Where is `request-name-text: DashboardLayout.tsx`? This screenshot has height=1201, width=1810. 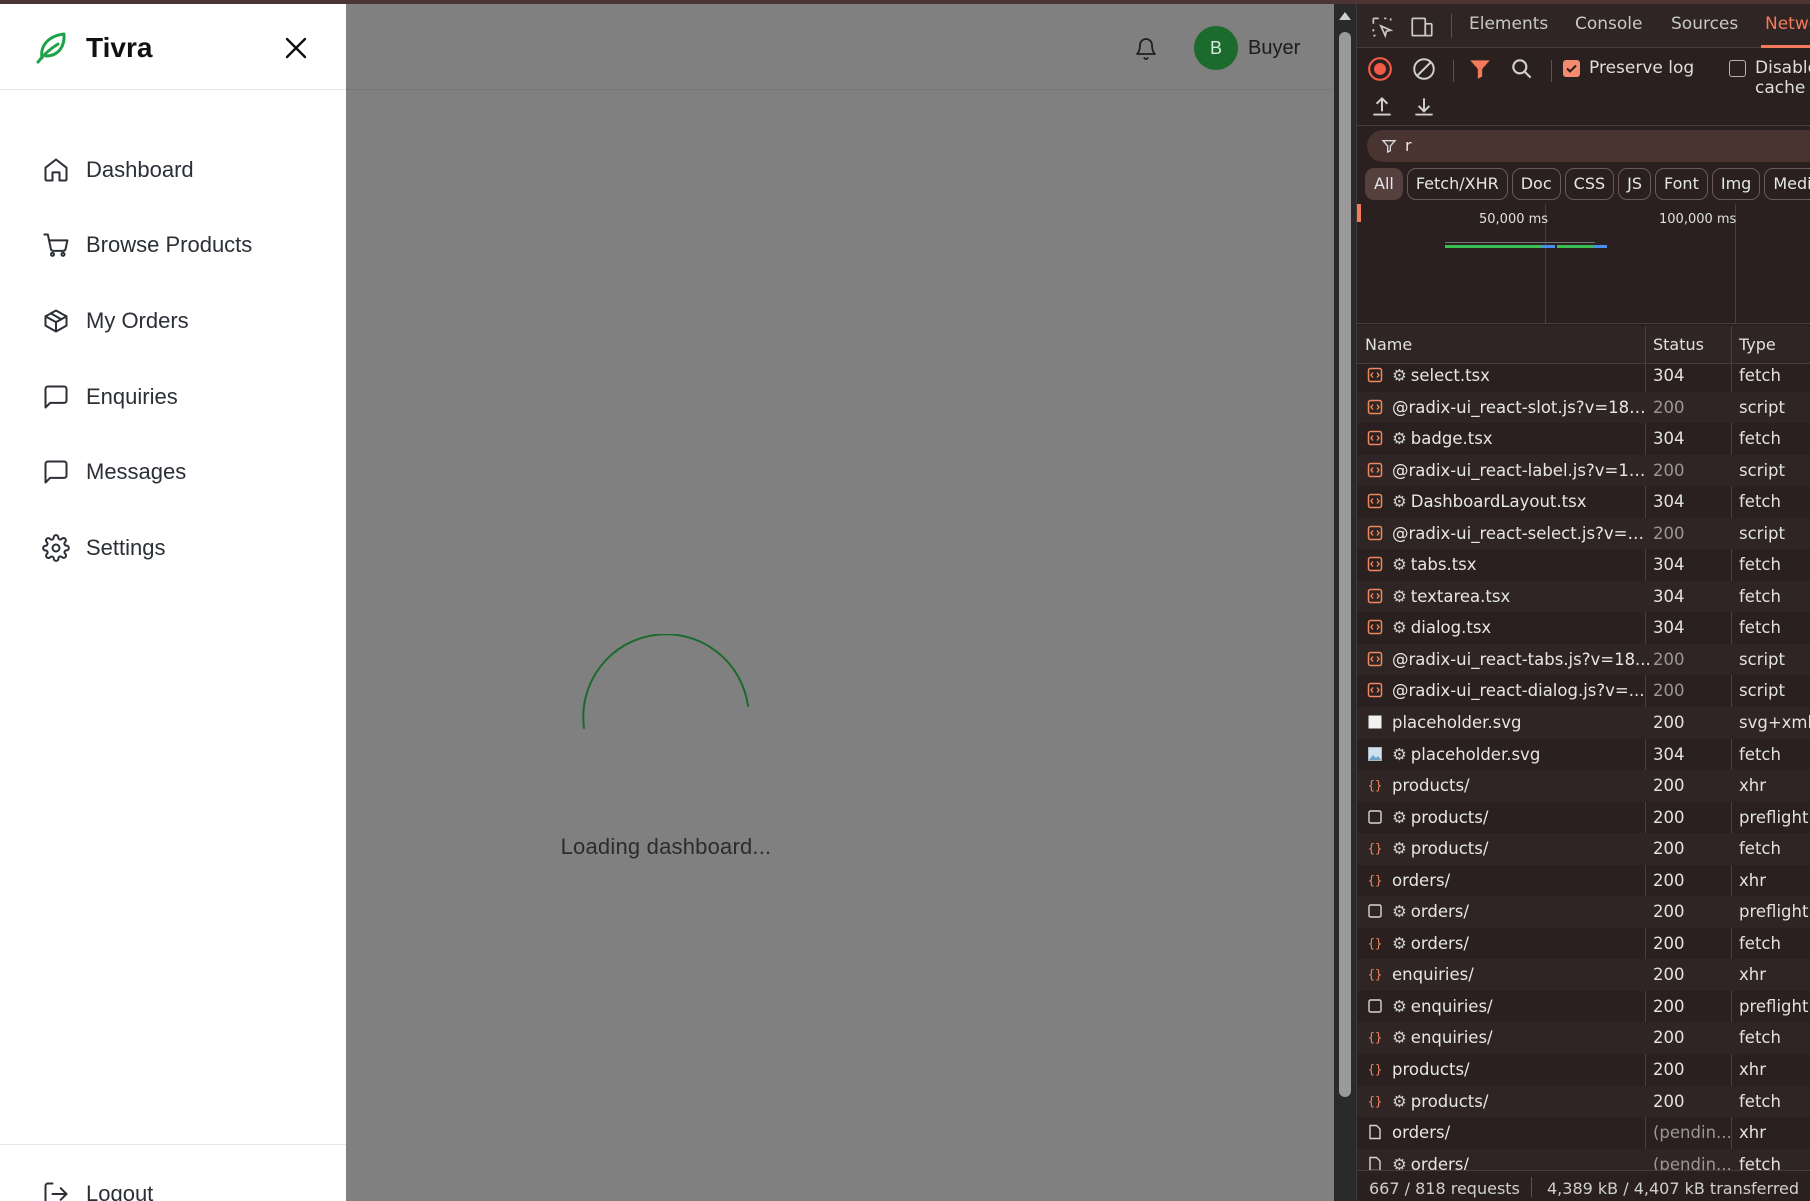
request-name-text: DashboardLayout.tsx is located at coordinates (1498, 502).